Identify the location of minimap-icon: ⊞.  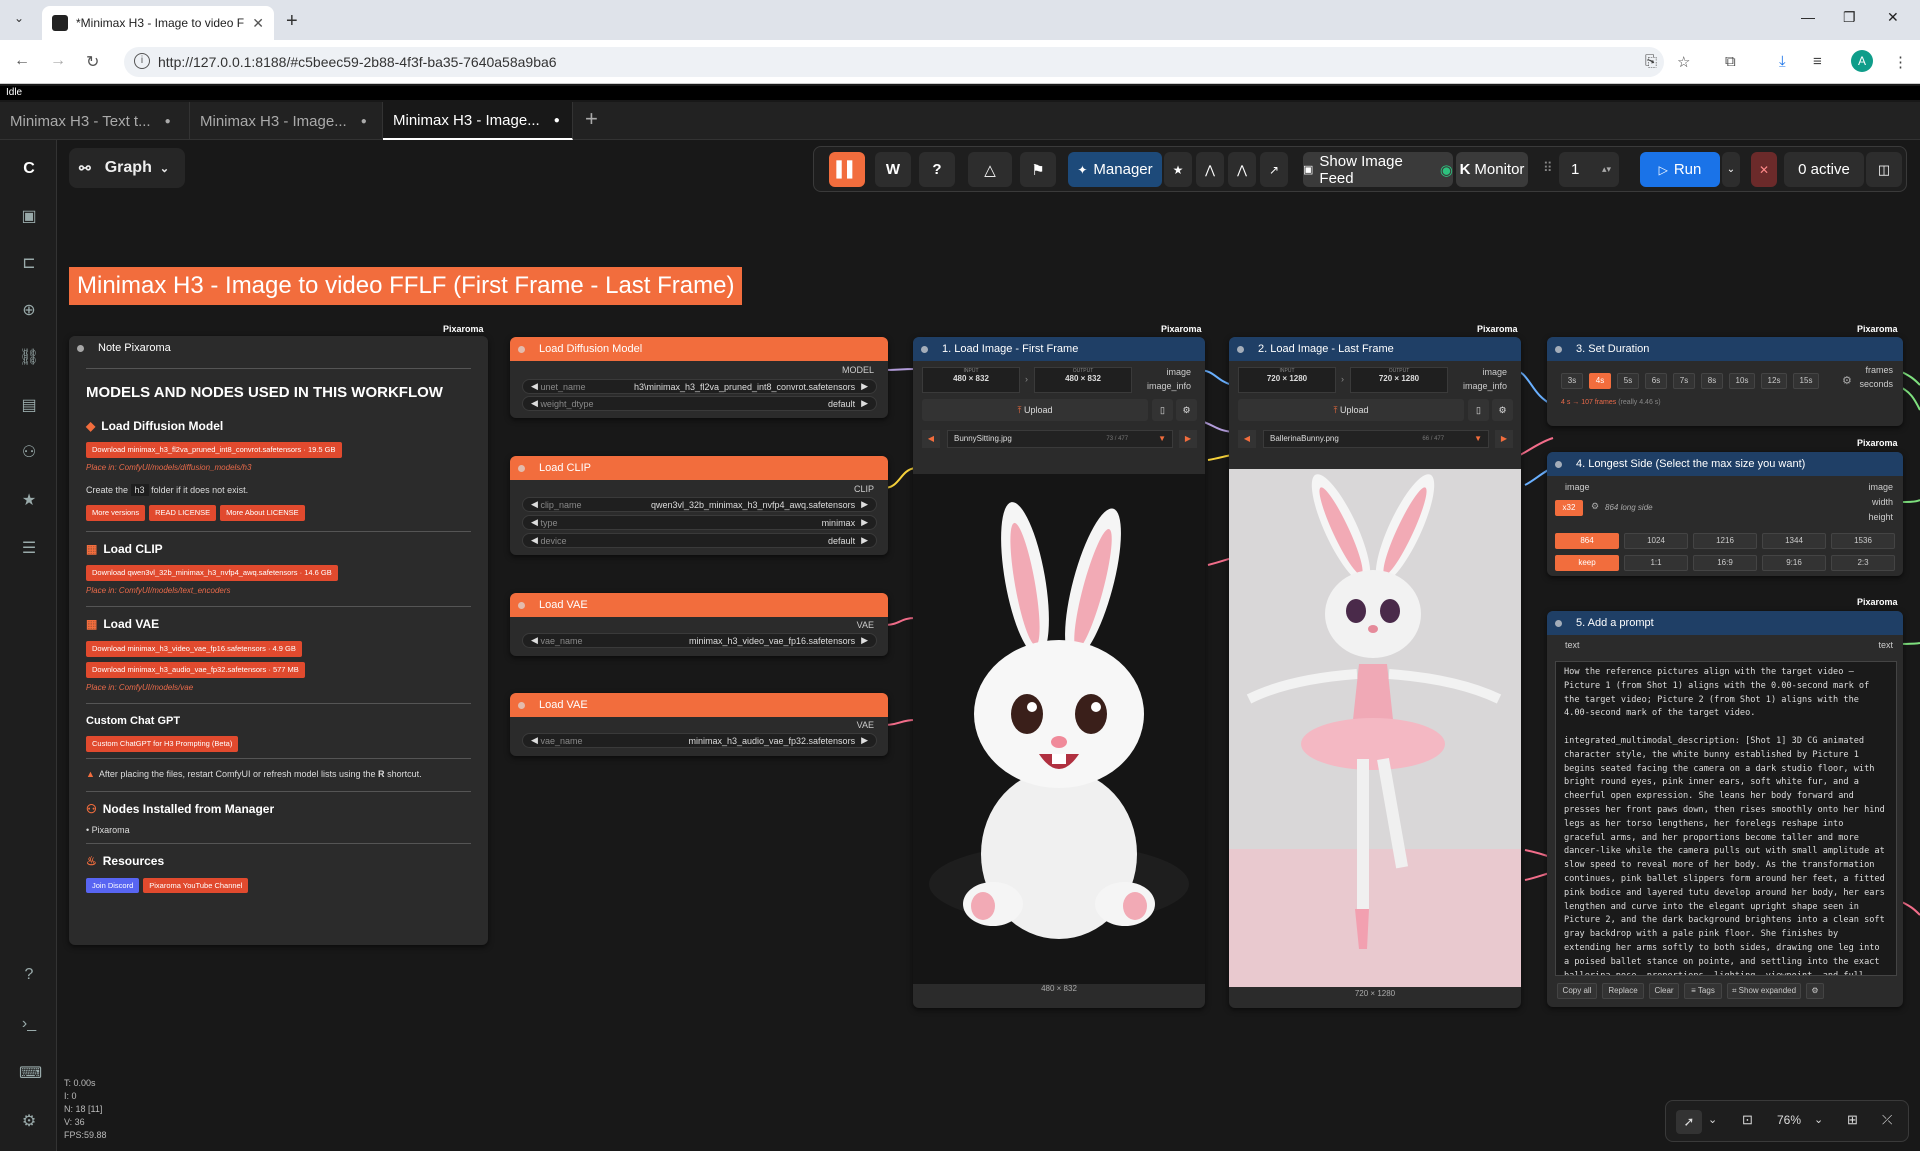
(1852, 1120).